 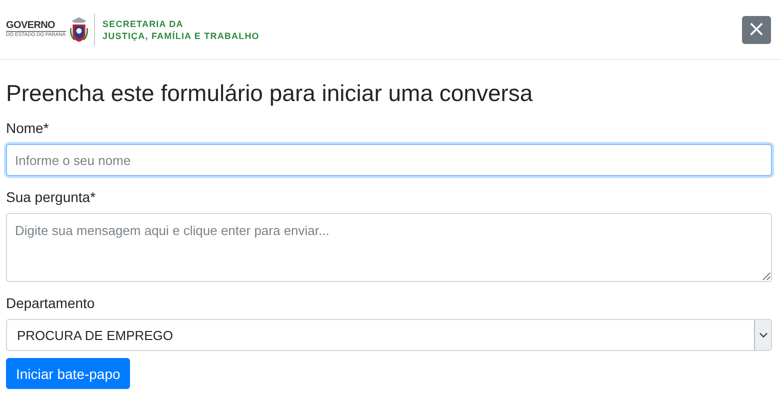 I want to click on field-label: Sua pergunta*, so click(x=51, y=197).